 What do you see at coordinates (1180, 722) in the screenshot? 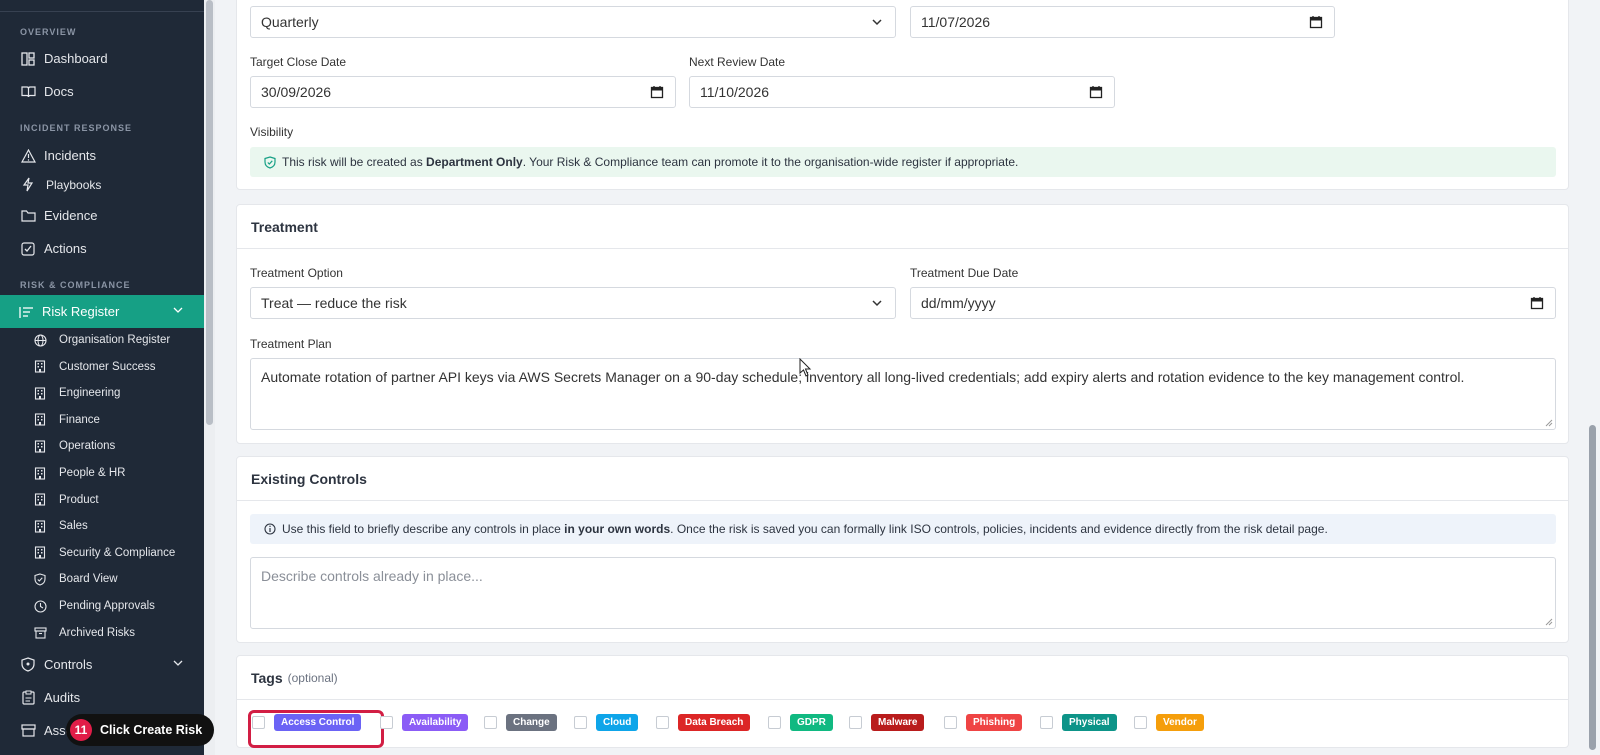
I see `tag-label: Vendor` at bounding box center [1180, 722].